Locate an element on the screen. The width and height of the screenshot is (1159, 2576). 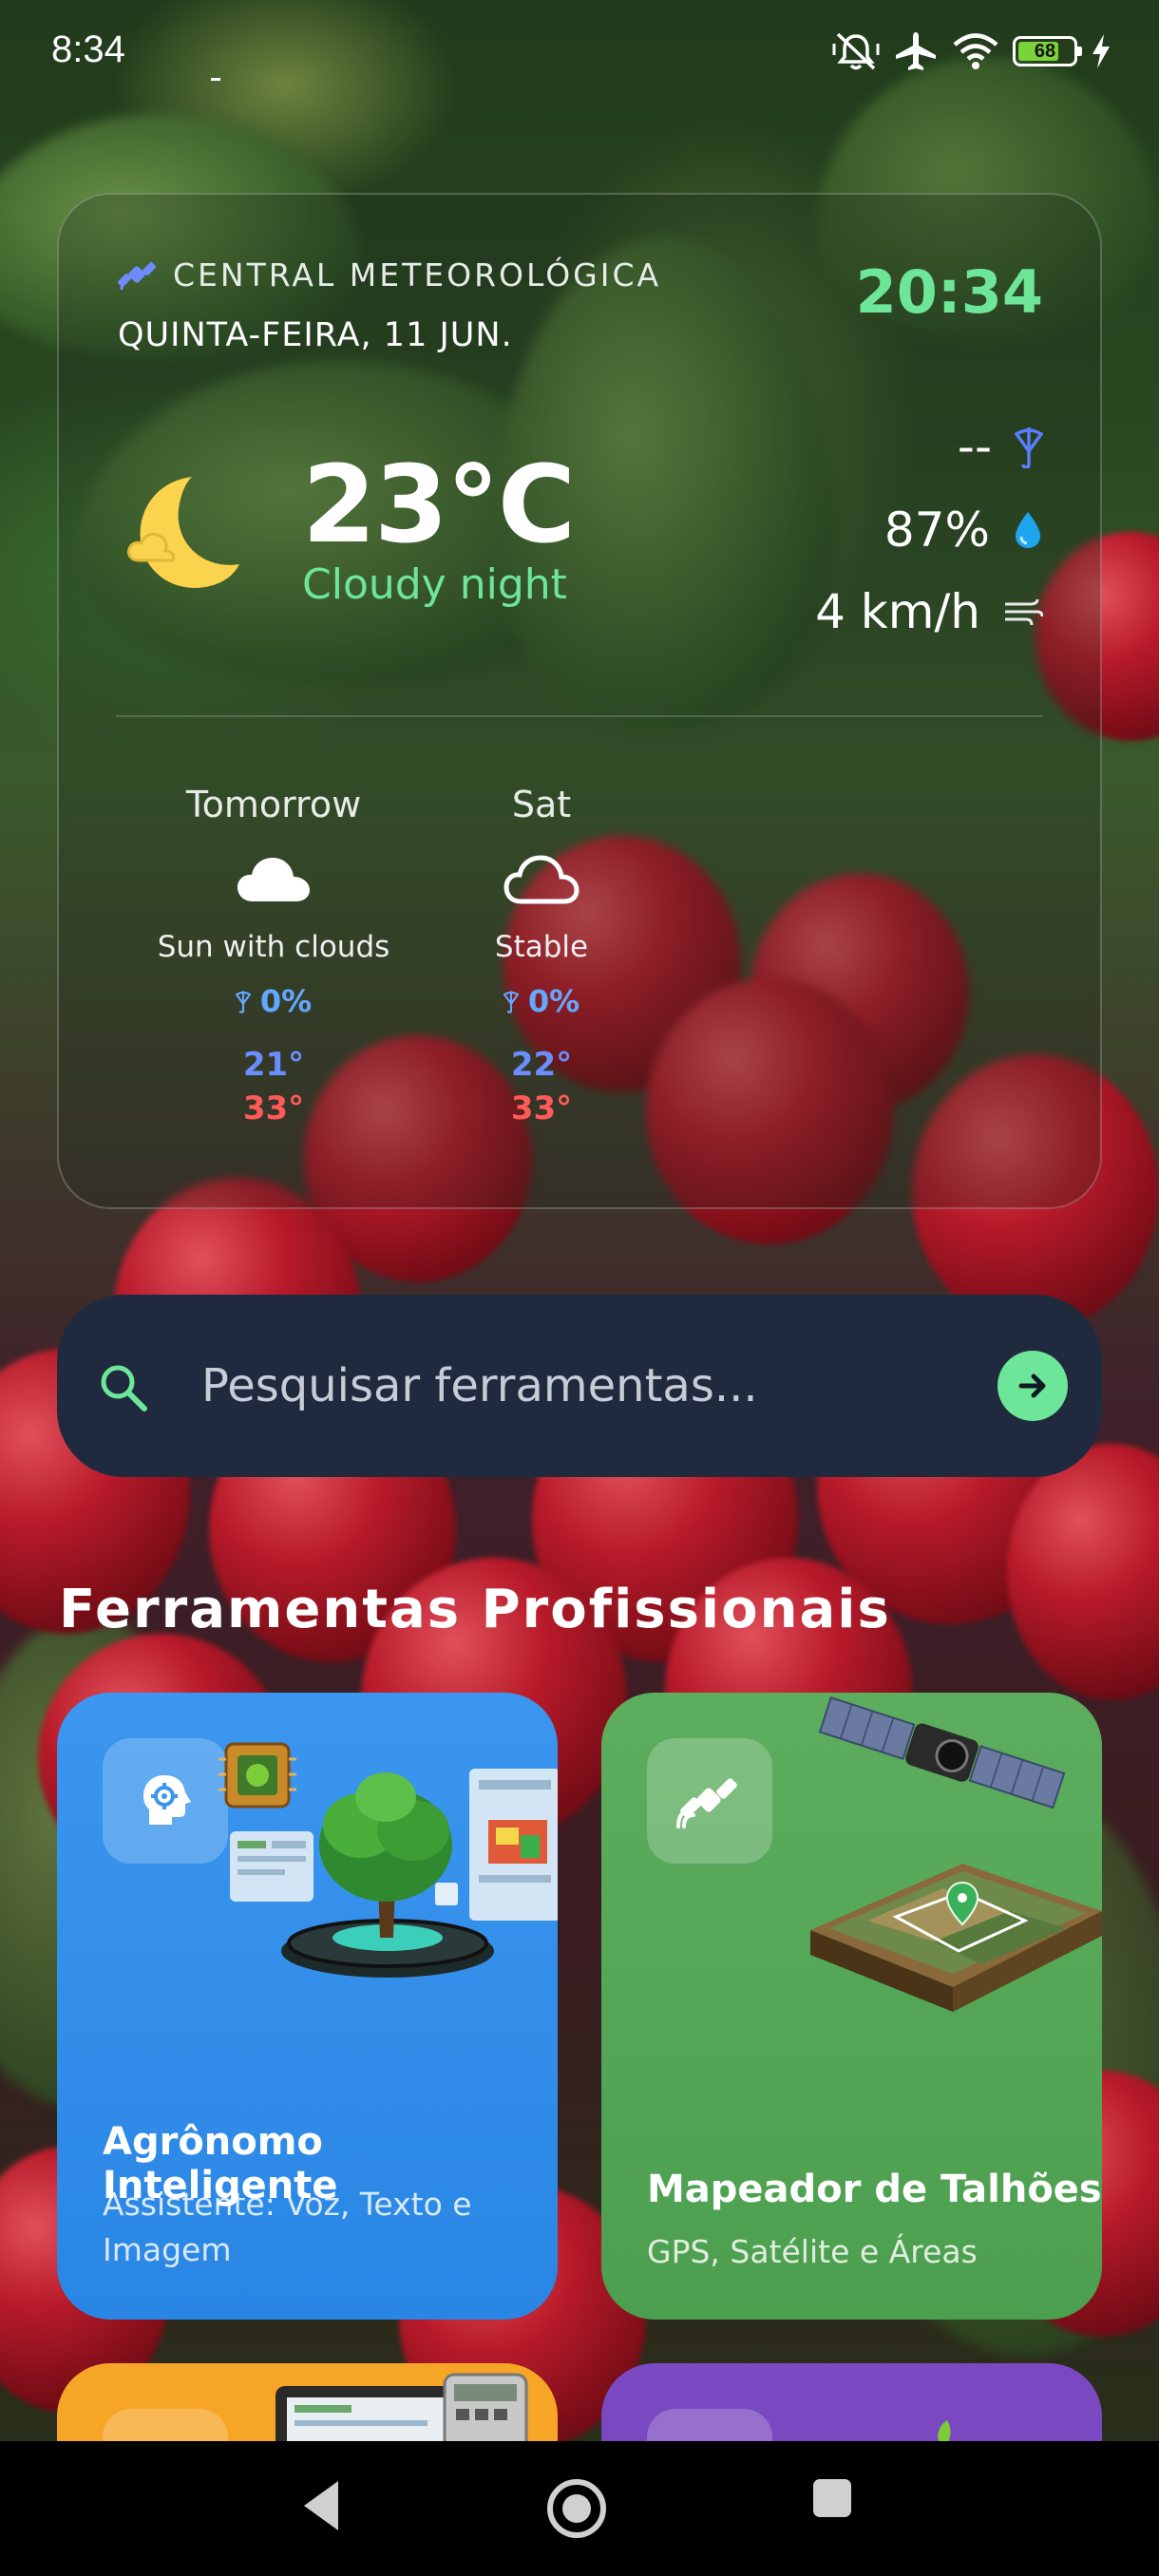
search-icon is located at coordinates (124, 1388).